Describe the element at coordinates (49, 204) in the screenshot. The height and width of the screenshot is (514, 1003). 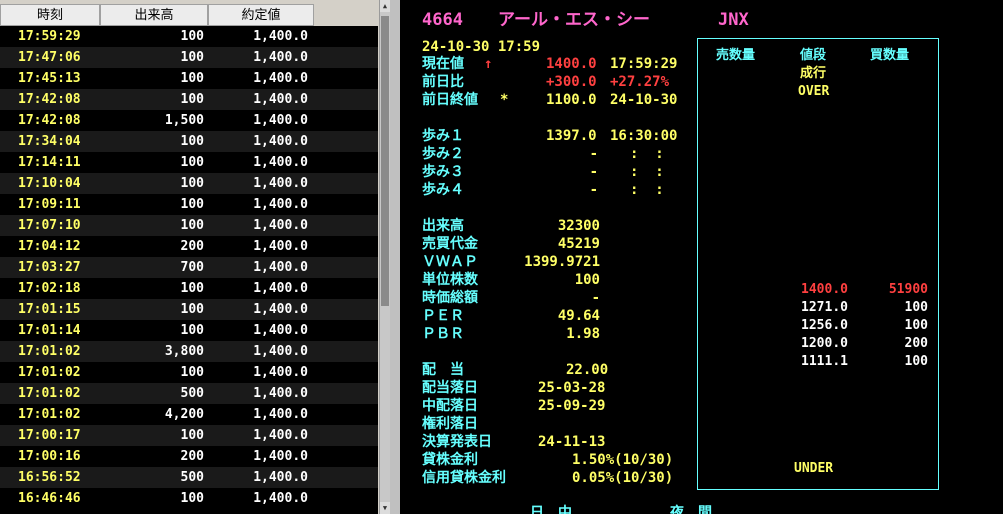
I see `tick-time: 17:09:11` at that location.